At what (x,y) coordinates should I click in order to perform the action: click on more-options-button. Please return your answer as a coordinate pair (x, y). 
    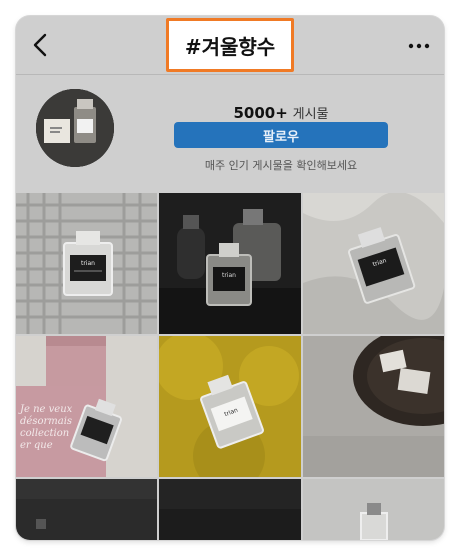
    Looking at the image, I should click on (419, 45).